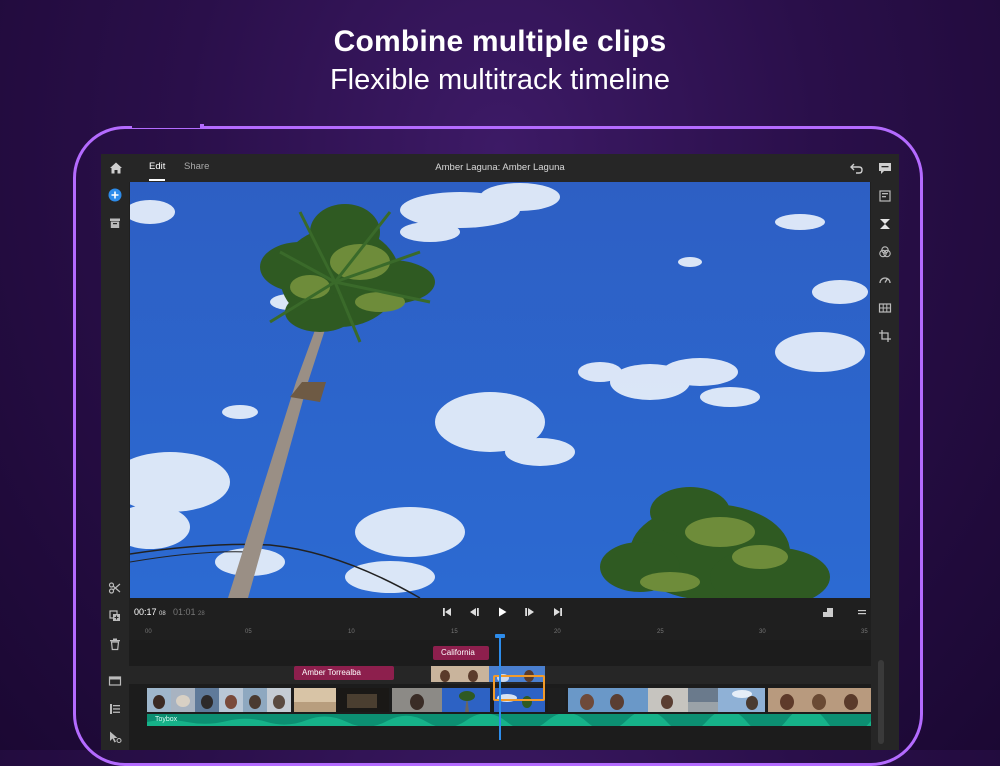 This screenshot has width=1000, height=766. Describe the element at coordinates (885, 252) in the screenshot. I see `color-icon` at that location.